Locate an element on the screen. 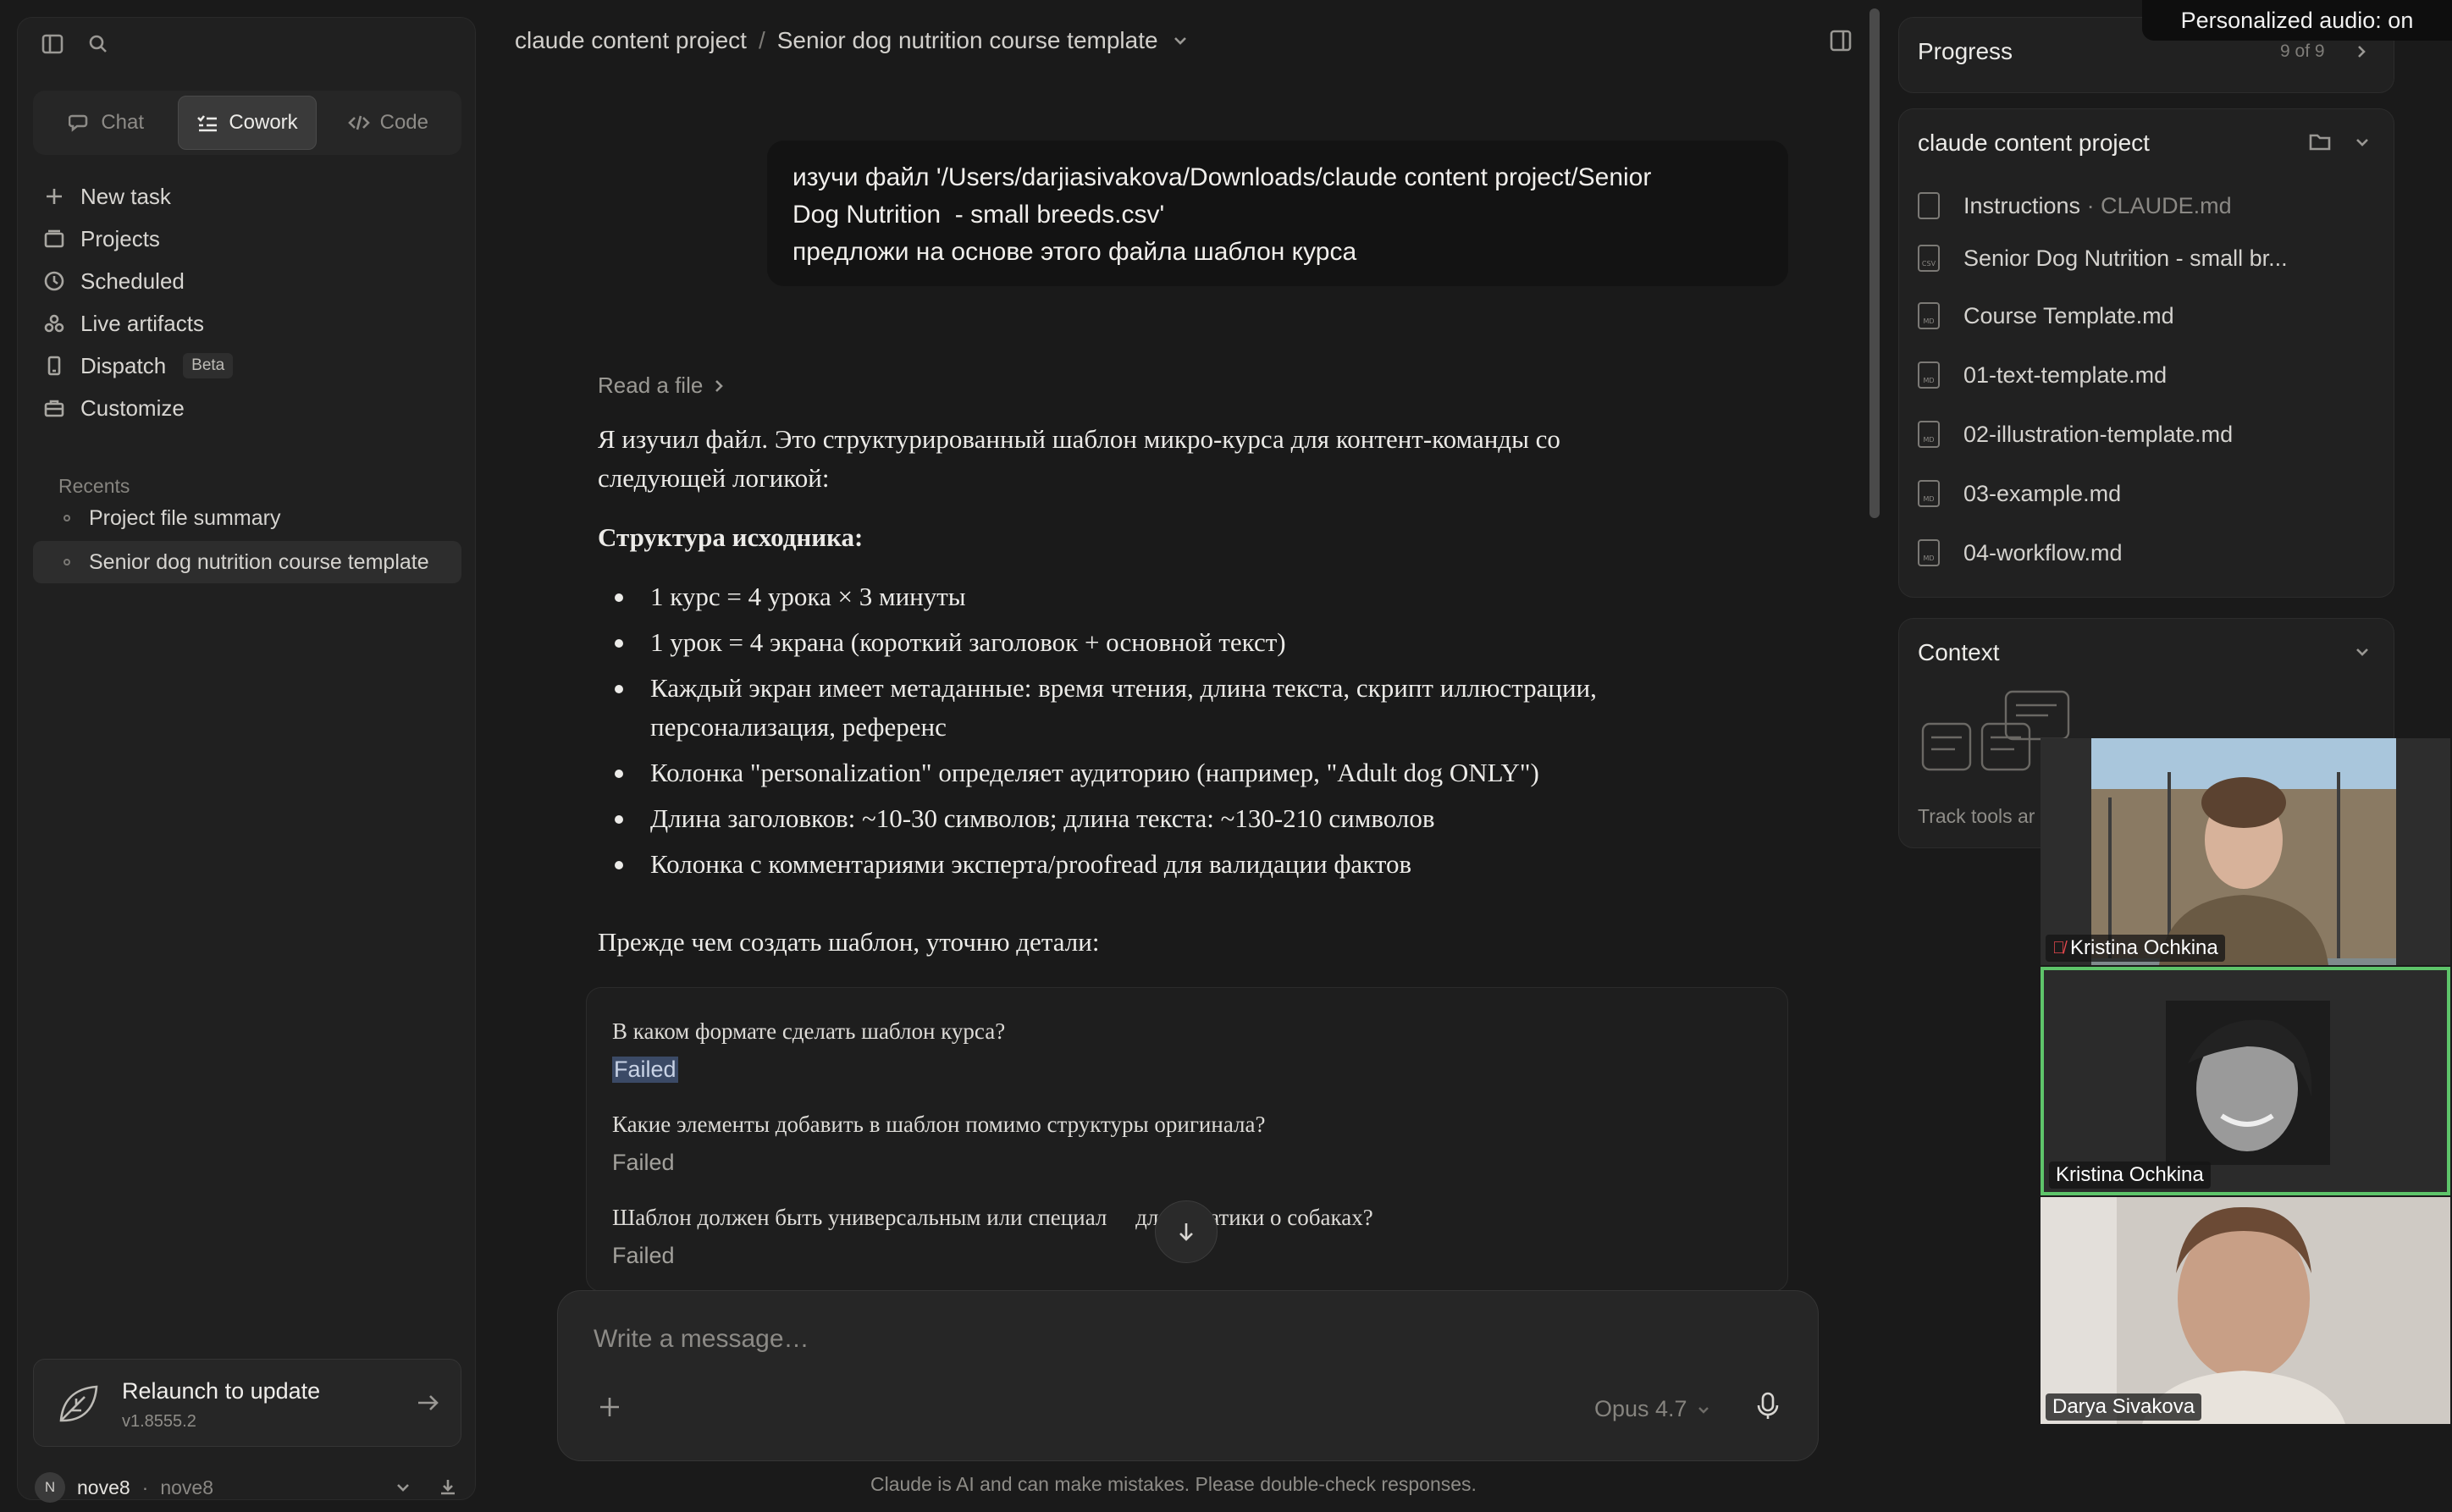 The width and height of the screenshot is (2452, 1512). panel-toggle-icon is located at coordinates (1841, 40).